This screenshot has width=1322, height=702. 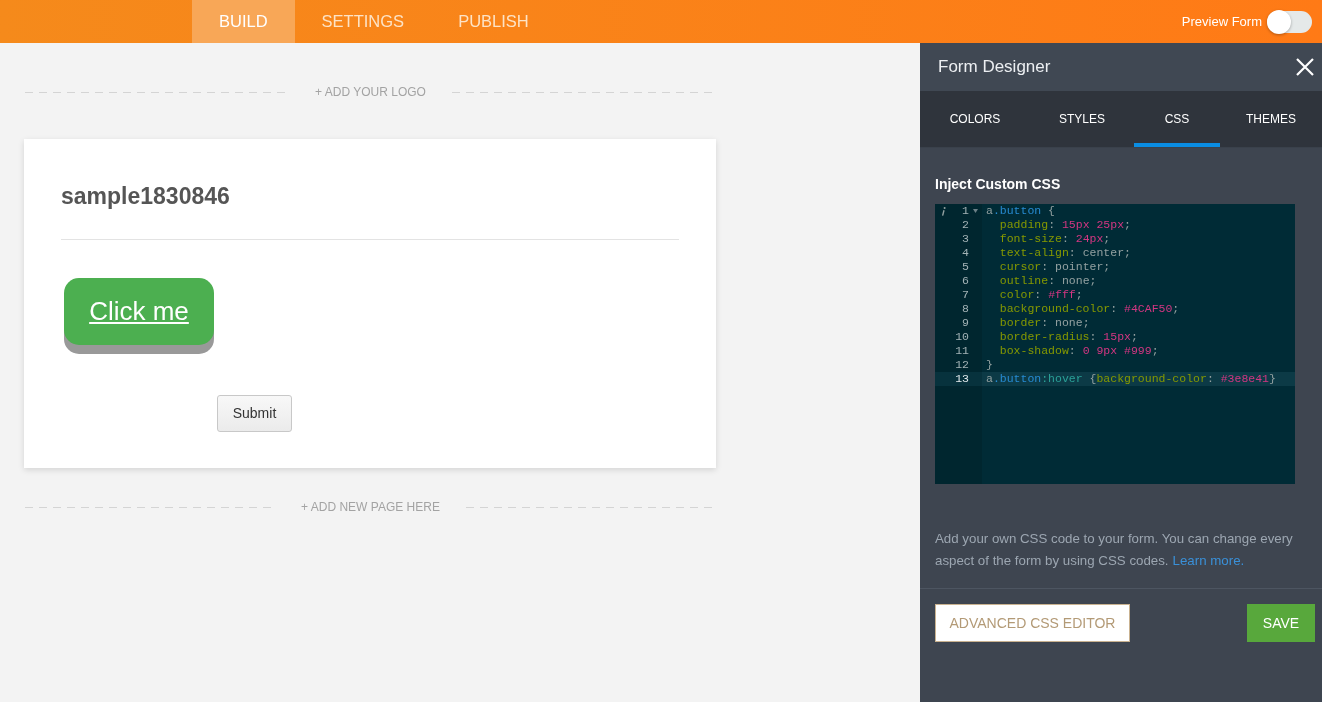 What do you see at coordinates (998, 184) in the screenshot?
I see `section-title: Inject Custom CSS` at bounding box center [998, 184].